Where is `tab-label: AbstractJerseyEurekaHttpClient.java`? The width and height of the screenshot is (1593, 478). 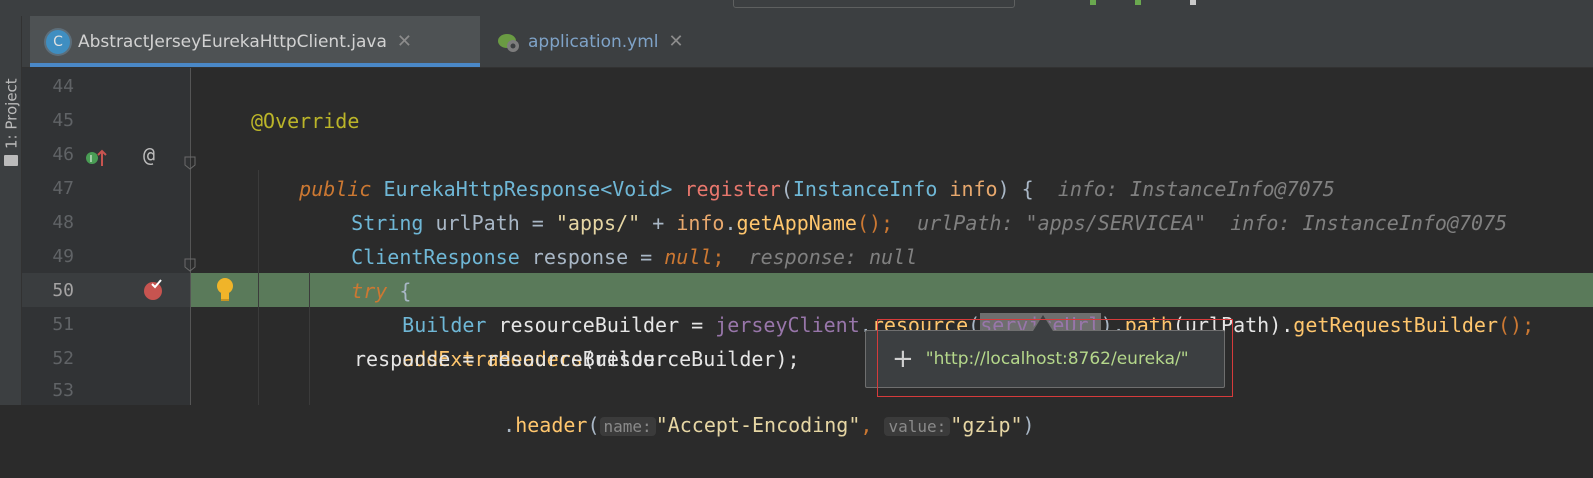 tab-label: AbstractJerseyEurekaHttpClient.java is located at coordinates (232, 41).